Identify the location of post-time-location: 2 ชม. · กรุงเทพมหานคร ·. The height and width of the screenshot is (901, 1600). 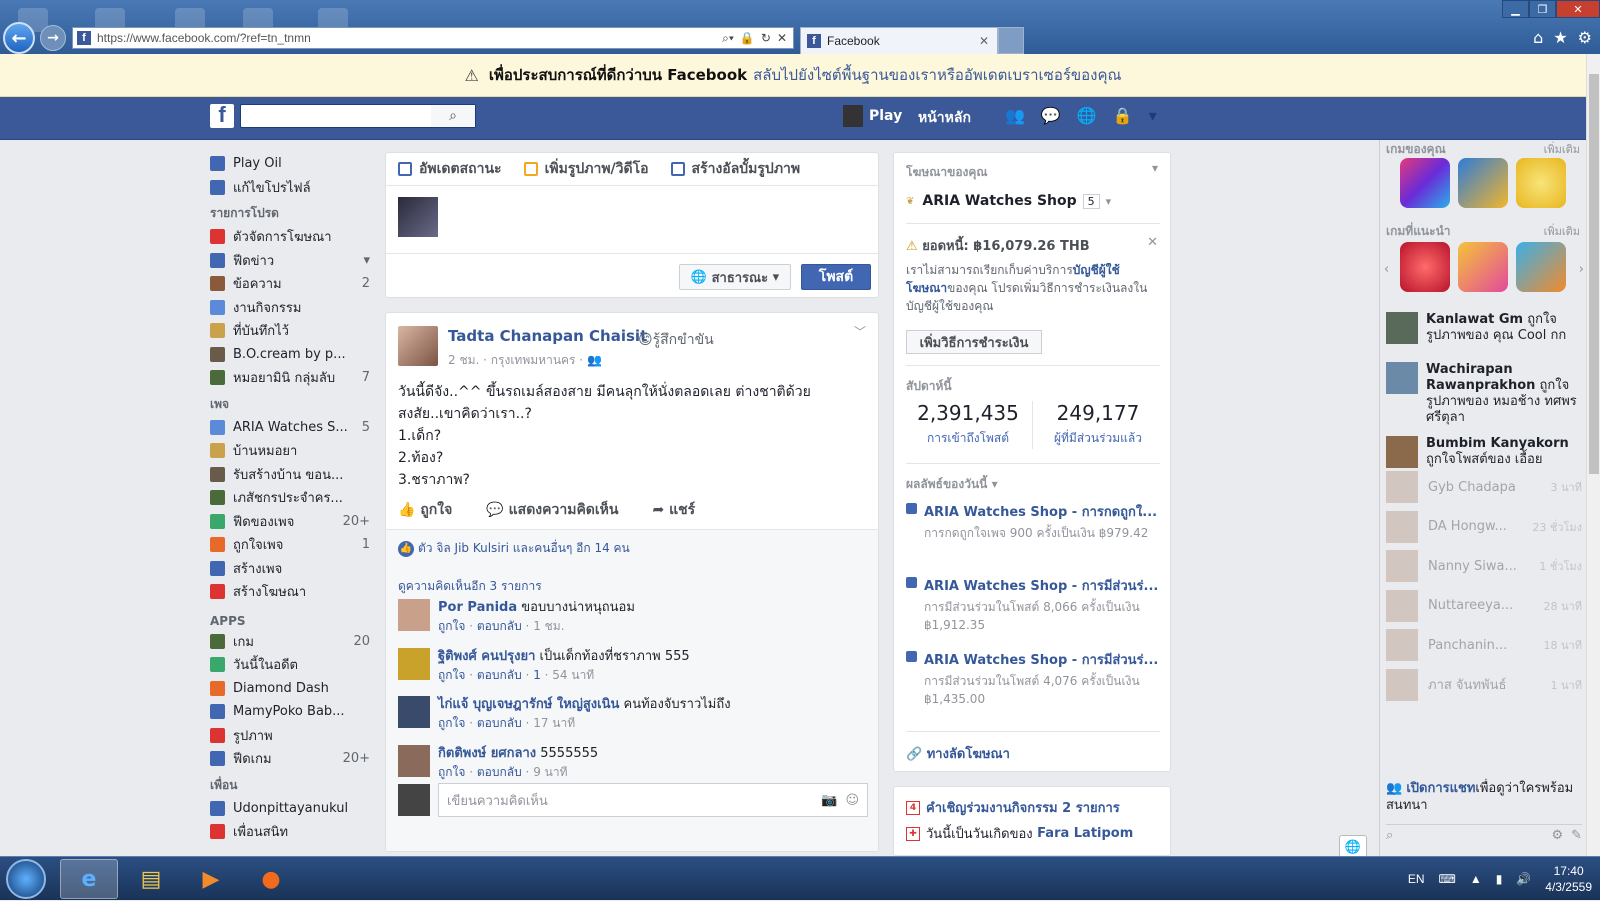
(515, 360).